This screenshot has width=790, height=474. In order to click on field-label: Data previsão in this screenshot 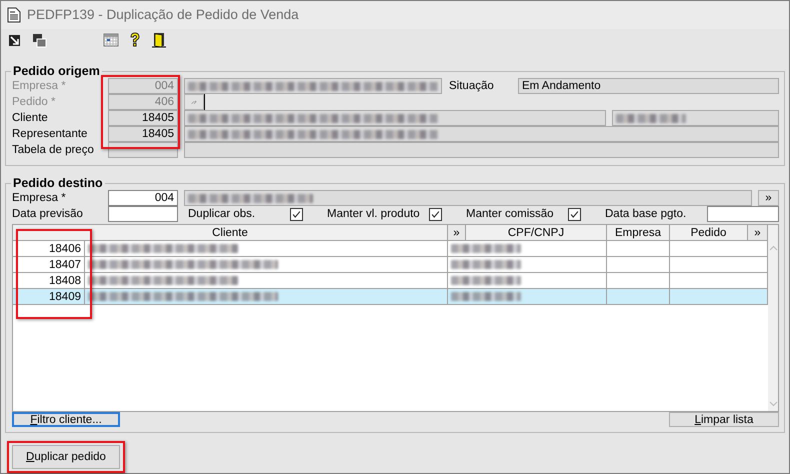, I will do `click(48, 214)`.